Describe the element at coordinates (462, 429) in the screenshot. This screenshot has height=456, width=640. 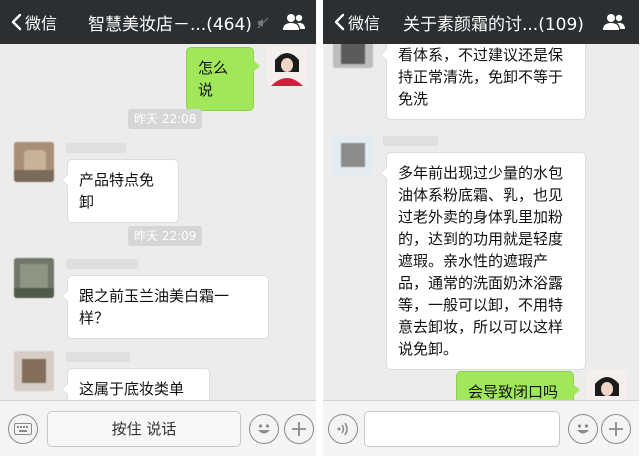
I see `message-input` at that location.